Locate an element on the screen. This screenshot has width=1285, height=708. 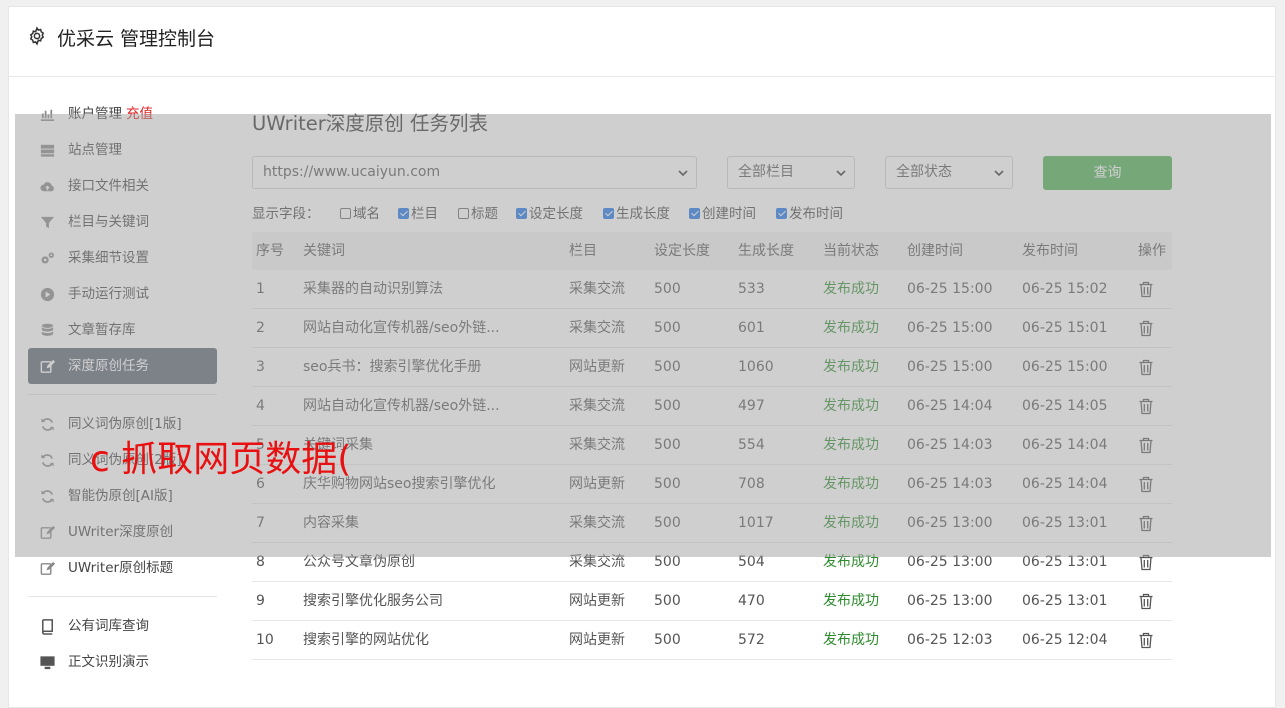
console-title: 优采云 管理控制台 is located at coordinates (136, 39).